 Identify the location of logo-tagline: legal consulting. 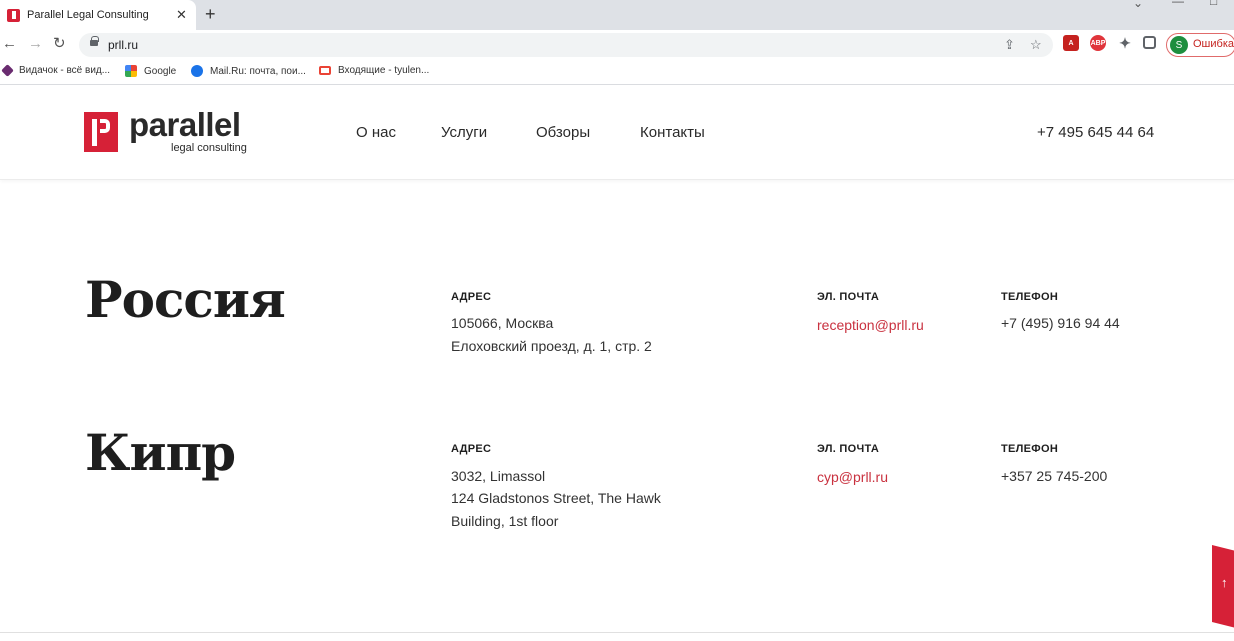
(209, 148).